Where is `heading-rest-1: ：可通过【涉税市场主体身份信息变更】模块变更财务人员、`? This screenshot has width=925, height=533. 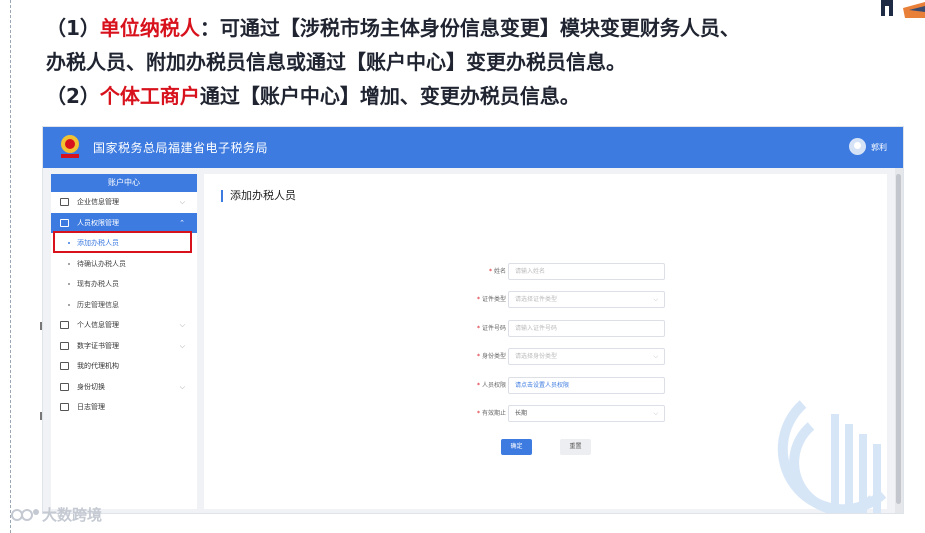 heading-rest-1: ：可通过【涉税市场主体身份信息变更】模块变更财务人员、 is located at coordinates (469, 28).